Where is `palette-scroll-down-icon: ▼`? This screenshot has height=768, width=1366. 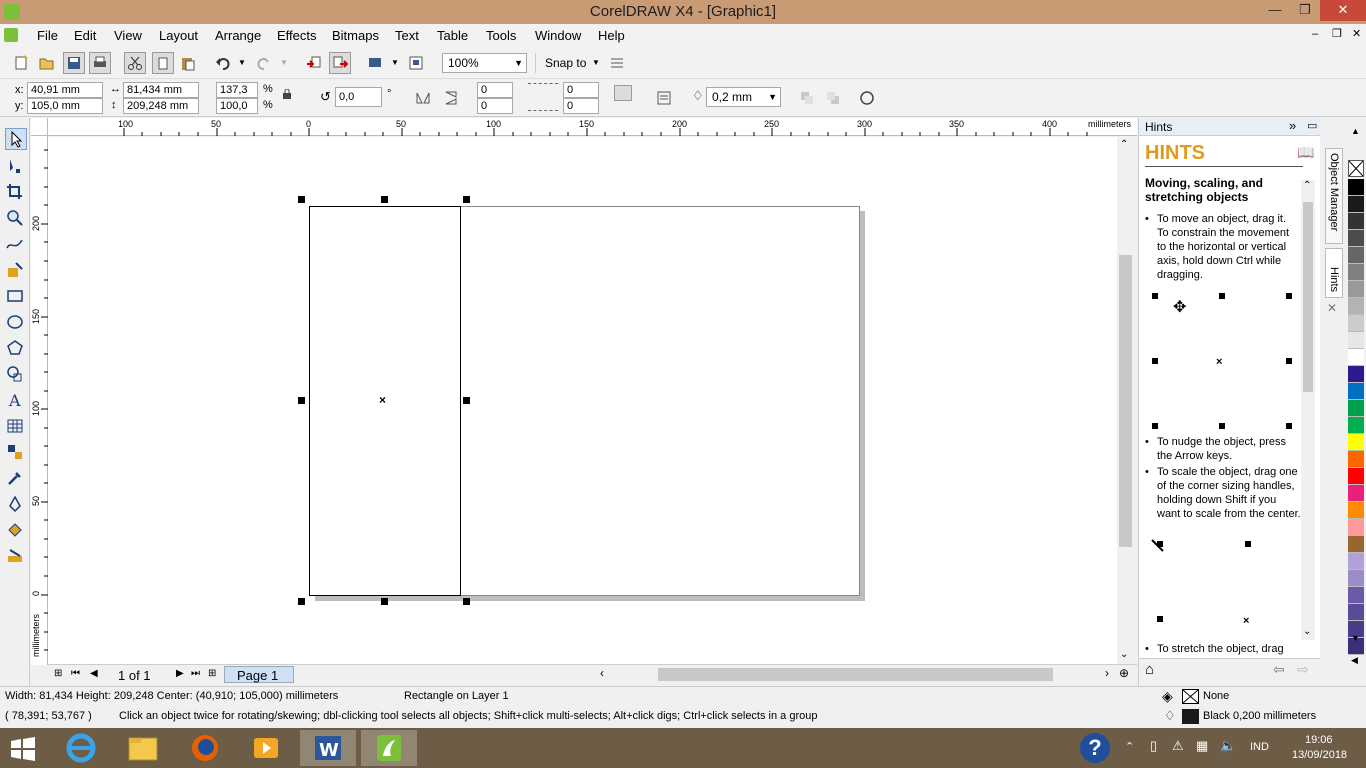
palette-scroll-down-icon: ▼ is located at coordinates (1355, 638).